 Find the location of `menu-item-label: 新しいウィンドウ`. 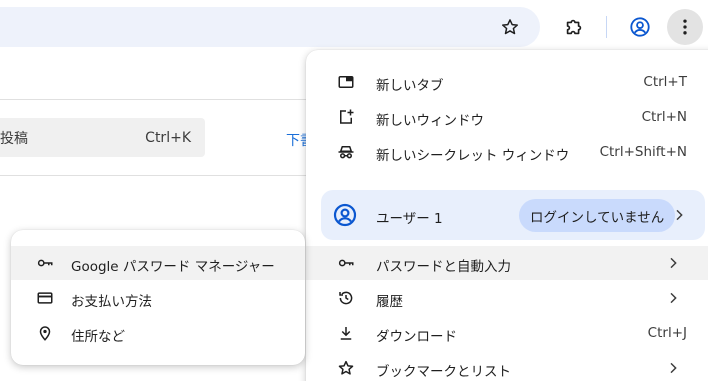

menu-item-label: 新しいウィンドウ is located at coordinates (430, 121).